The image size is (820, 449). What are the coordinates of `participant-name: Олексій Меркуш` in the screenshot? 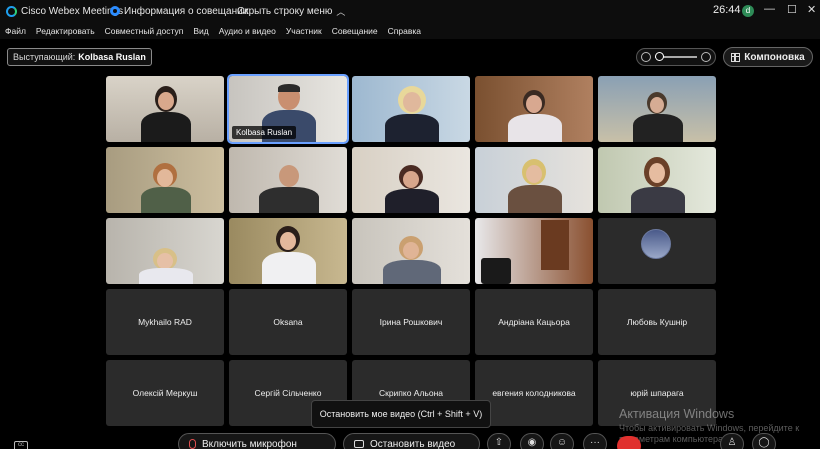 It's located at (165, 393).